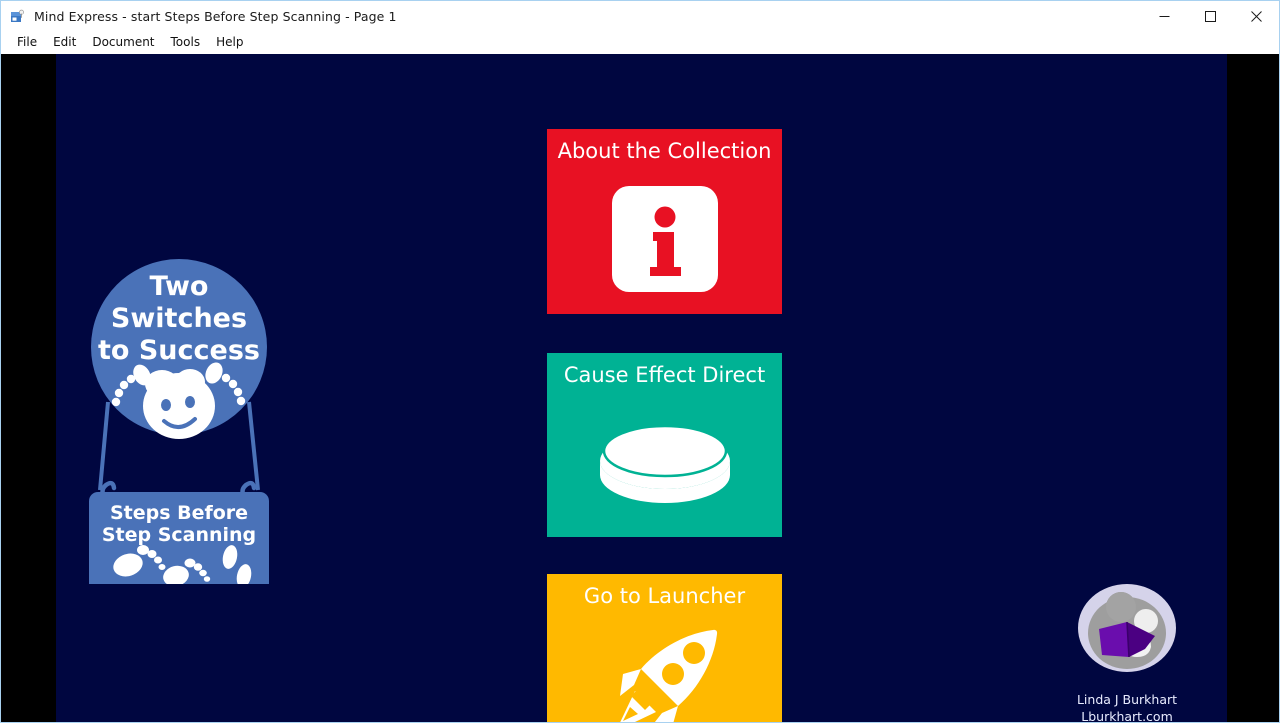 The width and height of the screenshot is (1280, 723). I want to click on menu-bar: File Edit Document Tools Help, so click(640, 43).